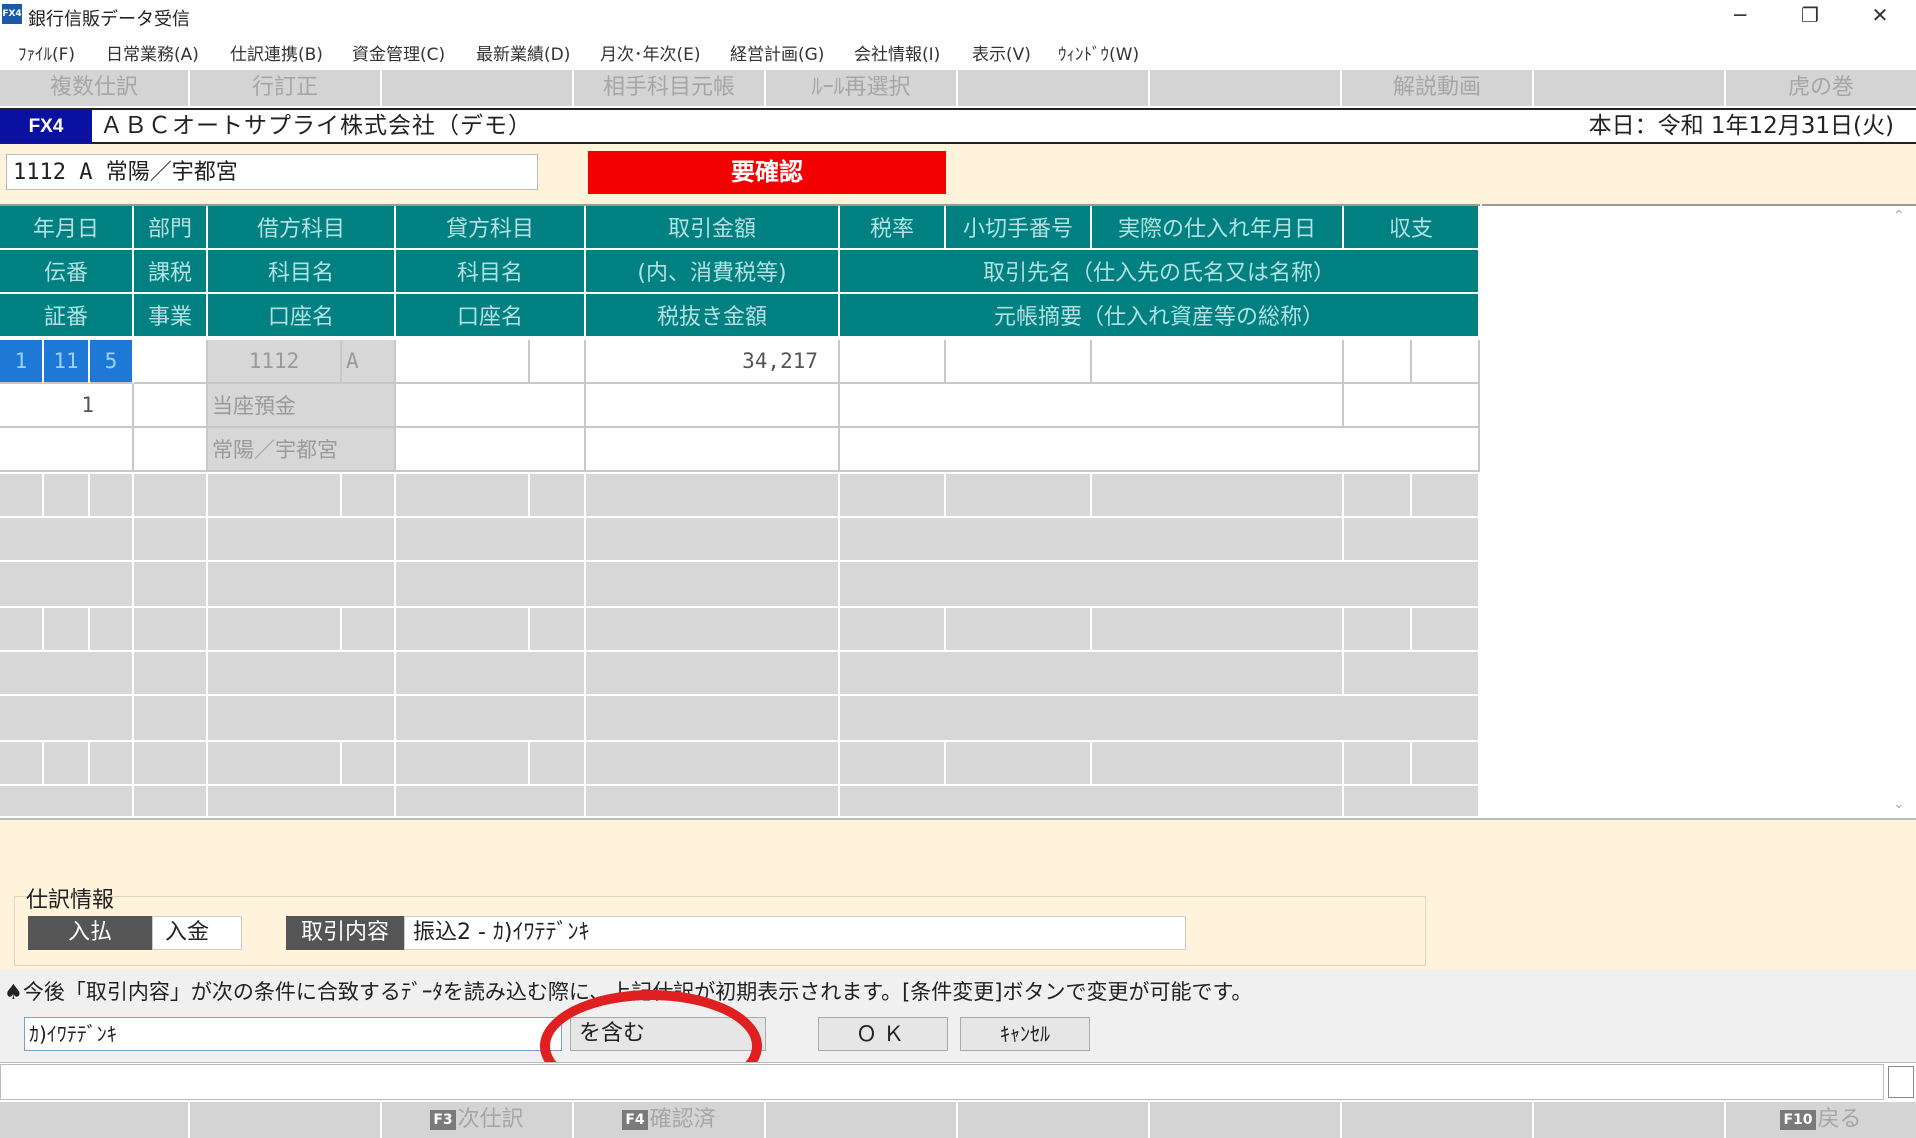 This screenshot has height=1138, width=1916. I want to click on header-consumption-tax: (内、消費税等), so click(713, 272).